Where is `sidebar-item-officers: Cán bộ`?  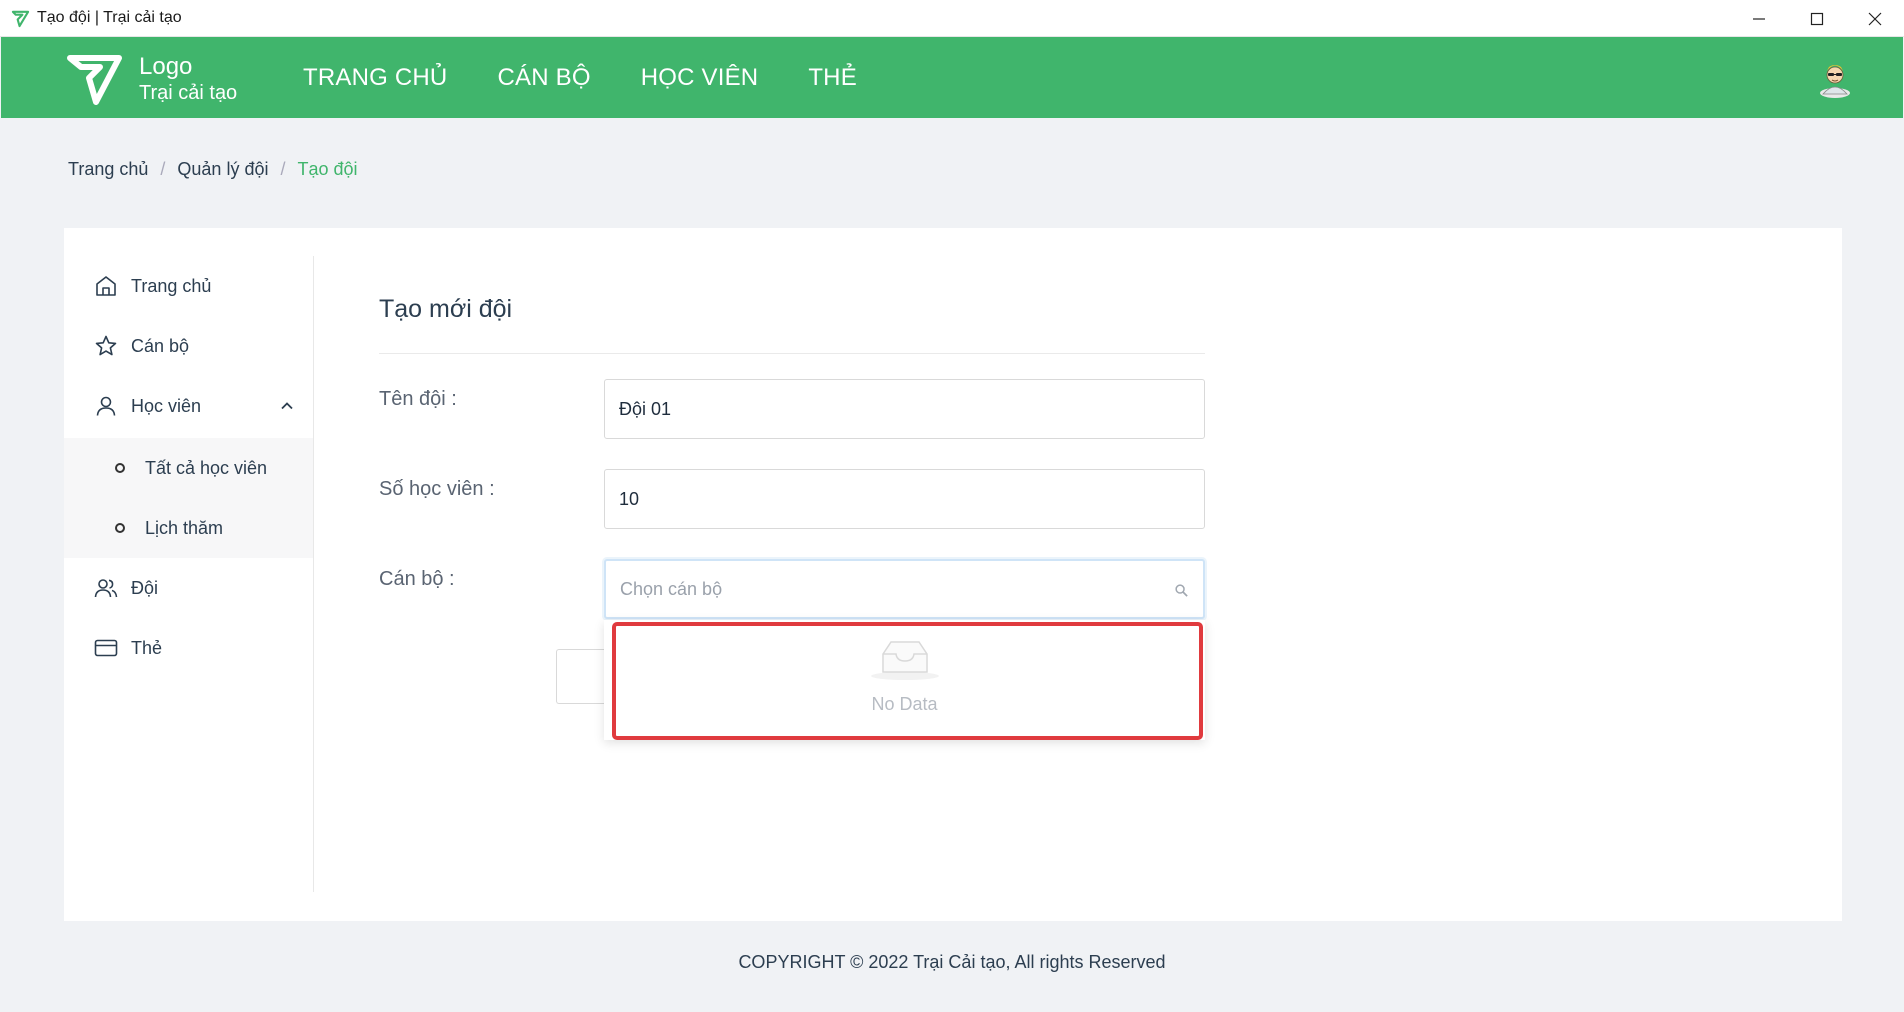 sidebar-item-officers: Cán bộ is located at coordinates (188, 346).